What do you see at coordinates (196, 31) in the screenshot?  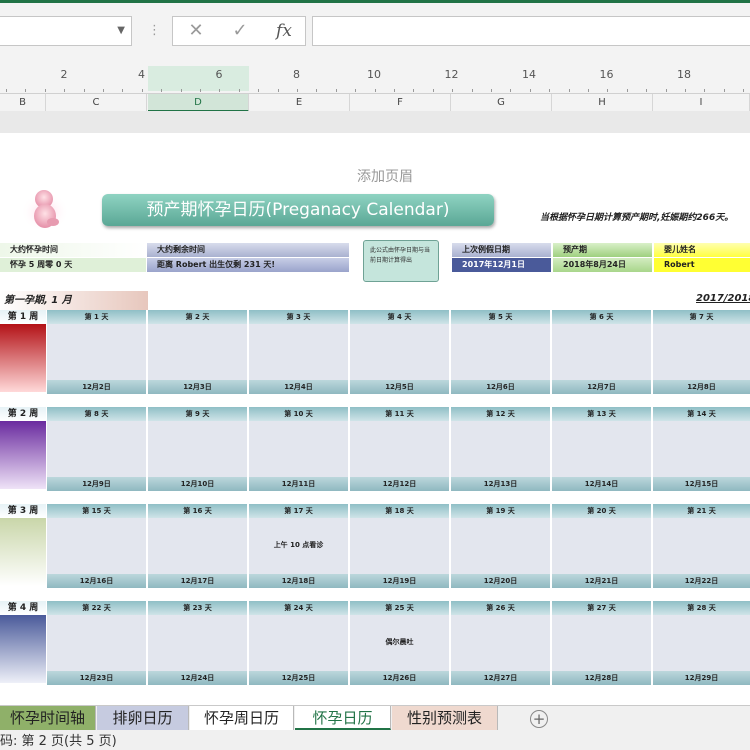 I see `cancel-icon: ✕` at bounding box center [196, 31].